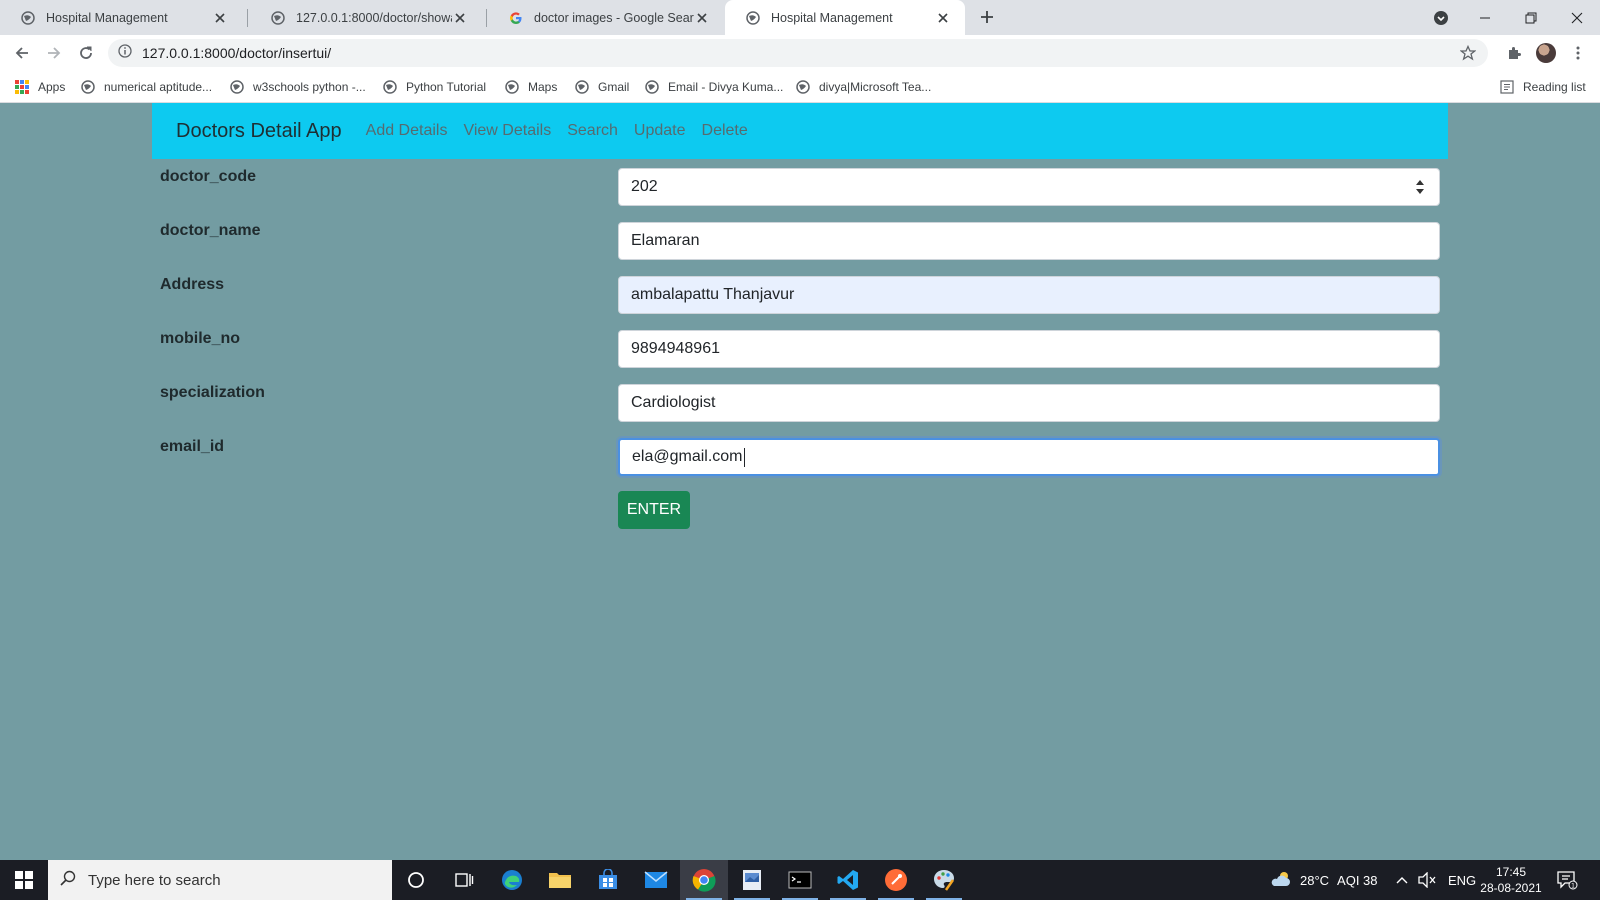 This screenshot has width=1600, height=900. Describe the element at coordinates (665, 240) in the screenshot. I see `field-value: Elamaran` at that location.